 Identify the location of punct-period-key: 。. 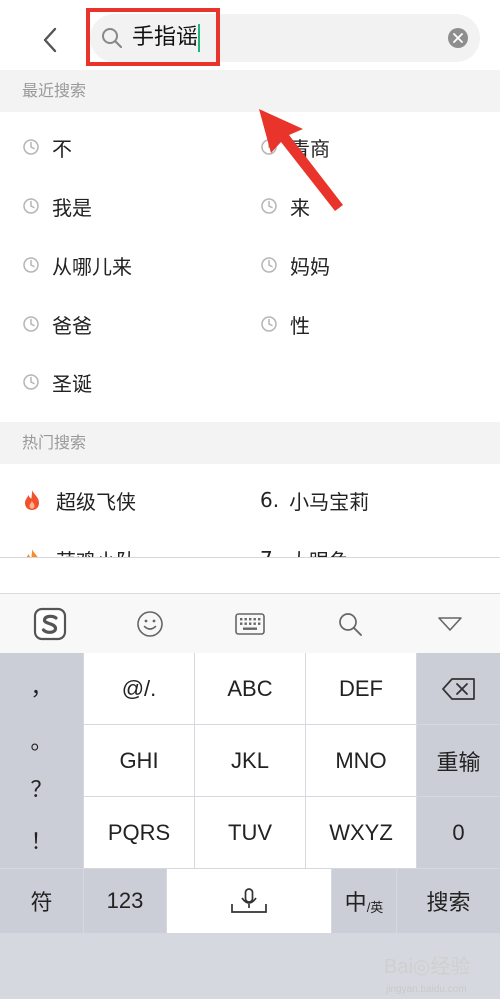
(41, 740).